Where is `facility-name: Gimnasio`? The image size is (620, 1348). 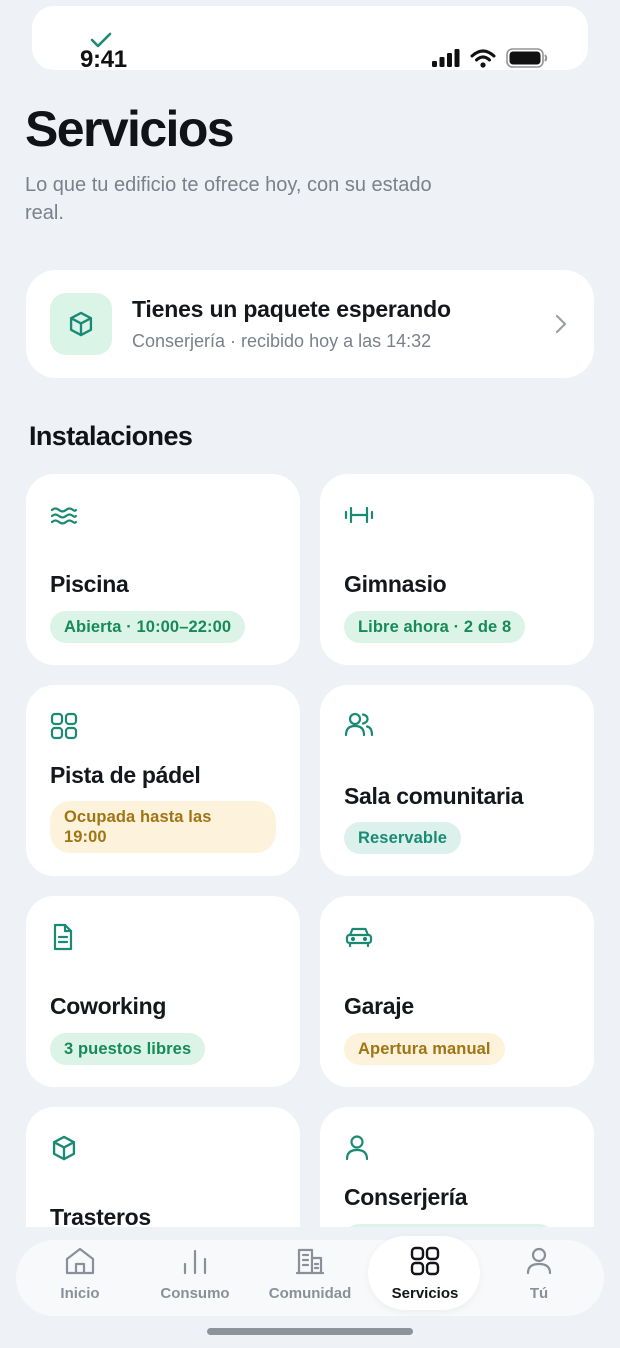
facility-name: Gimnasio is located at coordinates (395, 584).